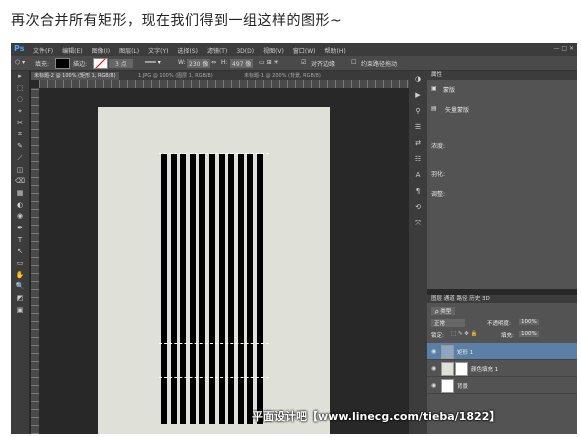  Describe the element at coordinates (20, 135) in the screenshot. I see `tool-icon: ⌗` at that location.